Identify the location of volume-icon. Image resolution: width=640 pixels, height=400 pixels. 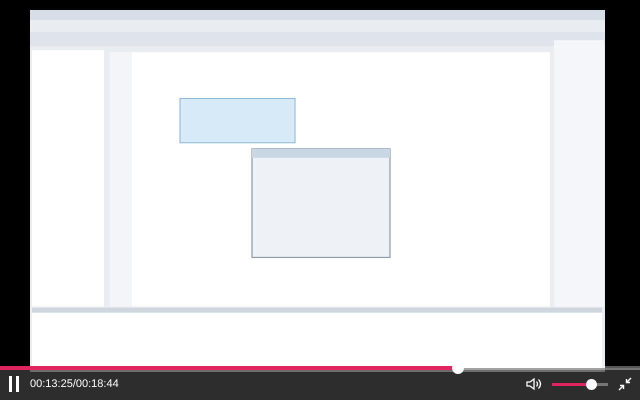
(534, 384).